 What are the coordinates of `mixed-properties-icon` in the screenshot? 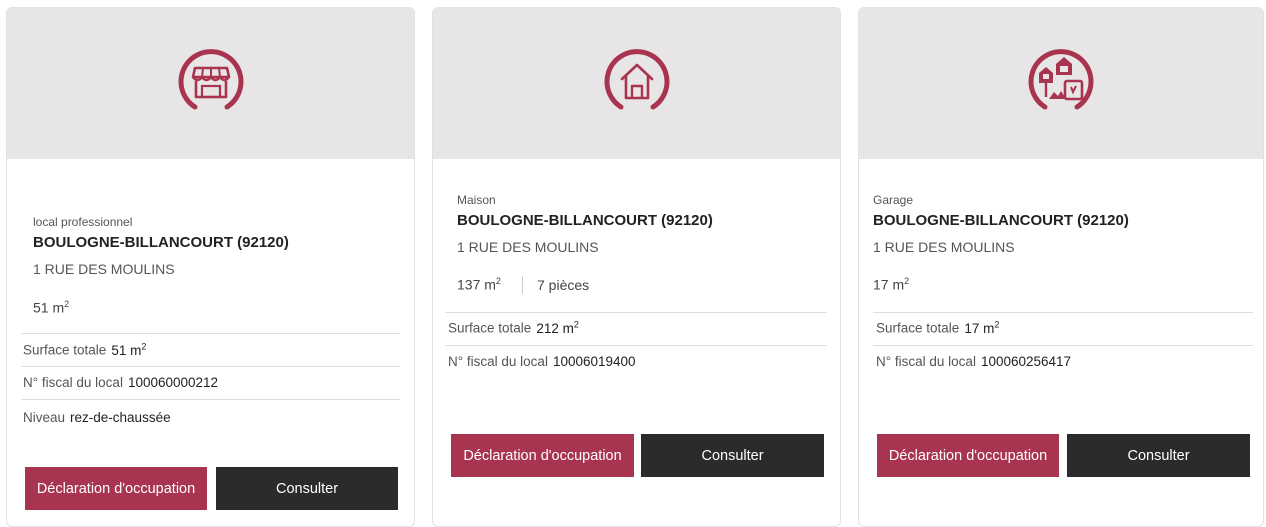 It's located at (1061, 79).